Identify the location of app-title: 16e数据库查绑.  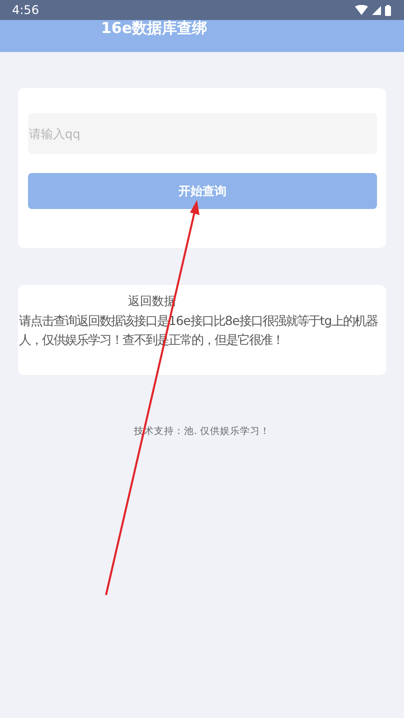
(154, 28).